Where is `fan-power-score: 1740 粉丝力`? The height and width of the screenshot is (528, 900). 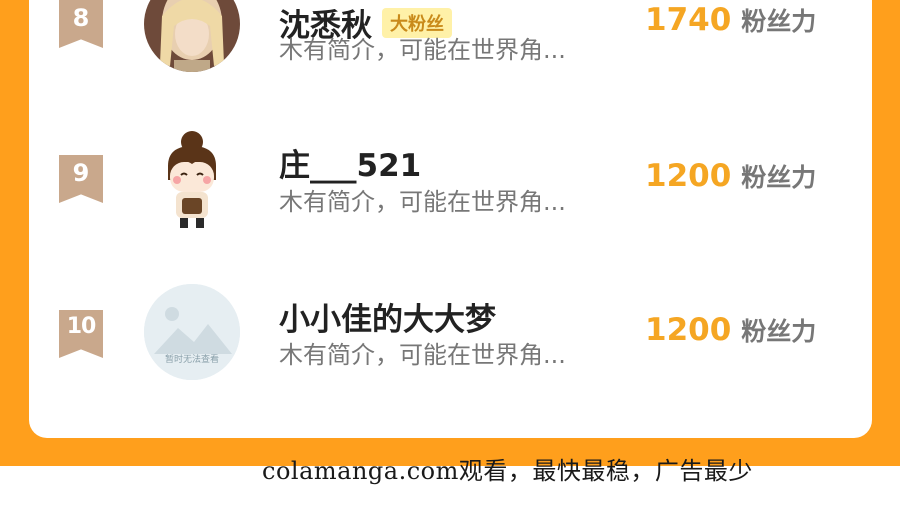 fan-power-score: 1740 粉丝力 is located at coordinates (730, 20).